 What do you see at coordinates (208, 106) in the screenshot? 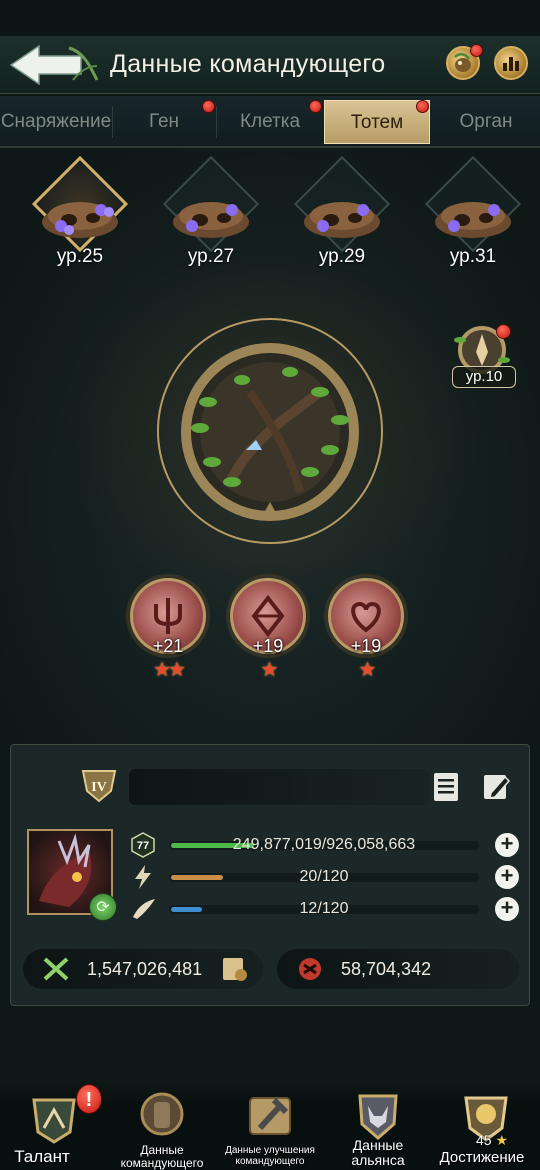
I see `tab-gene-alert-dot` at bounding box center [208, 106].